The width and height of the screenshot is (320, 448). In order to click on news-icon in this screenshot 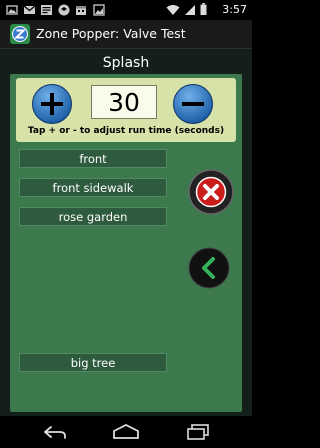, I will do `click(46, 10)`.